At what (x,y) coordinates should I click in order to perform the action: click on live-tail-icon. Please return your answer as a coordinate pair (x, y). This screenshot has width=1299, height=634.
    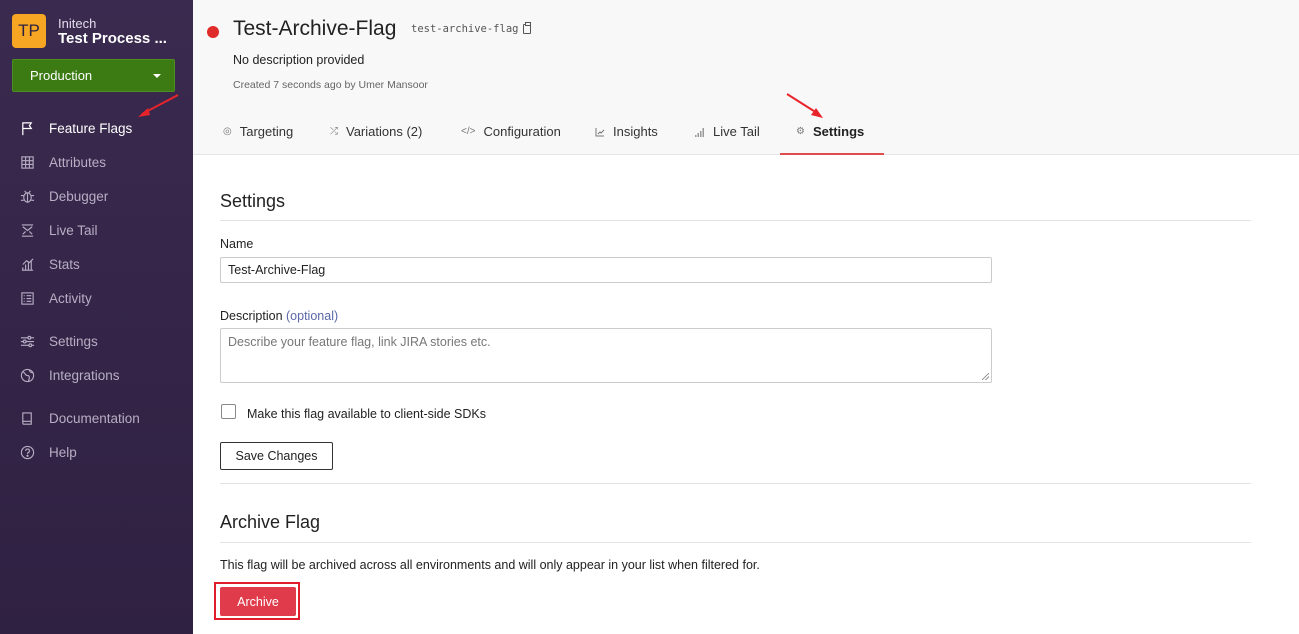
    Looking at the image, I should click on (27, 230).